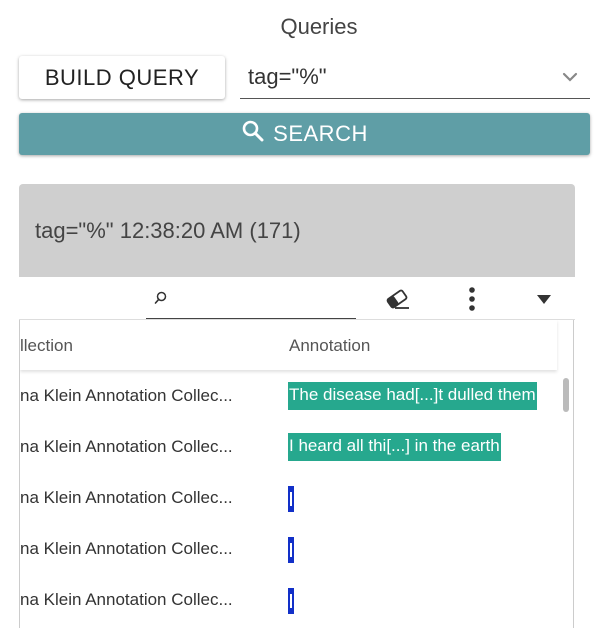  What do you see at coordinates (412, 396) in the screenshot?
I see `annotation-cell: The disease had[...]t dulled them` at bounding box center [412, 396].